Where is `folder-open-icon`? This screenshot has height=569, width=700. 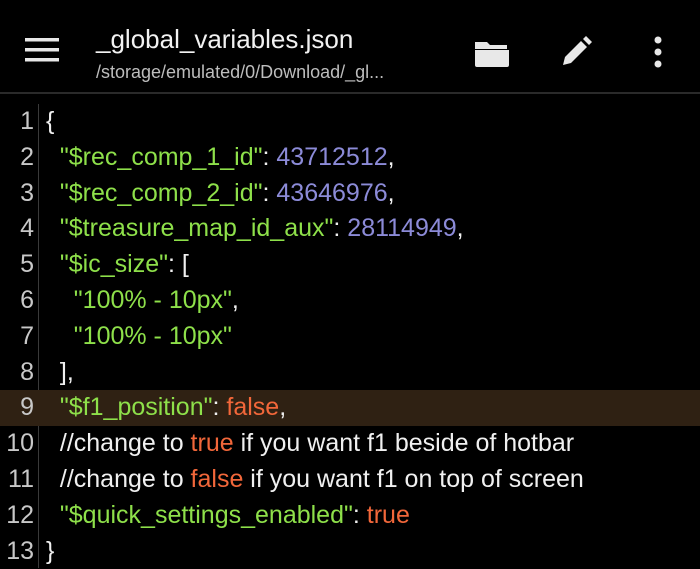
folder-open-icon is located at coordinates (492, 54).